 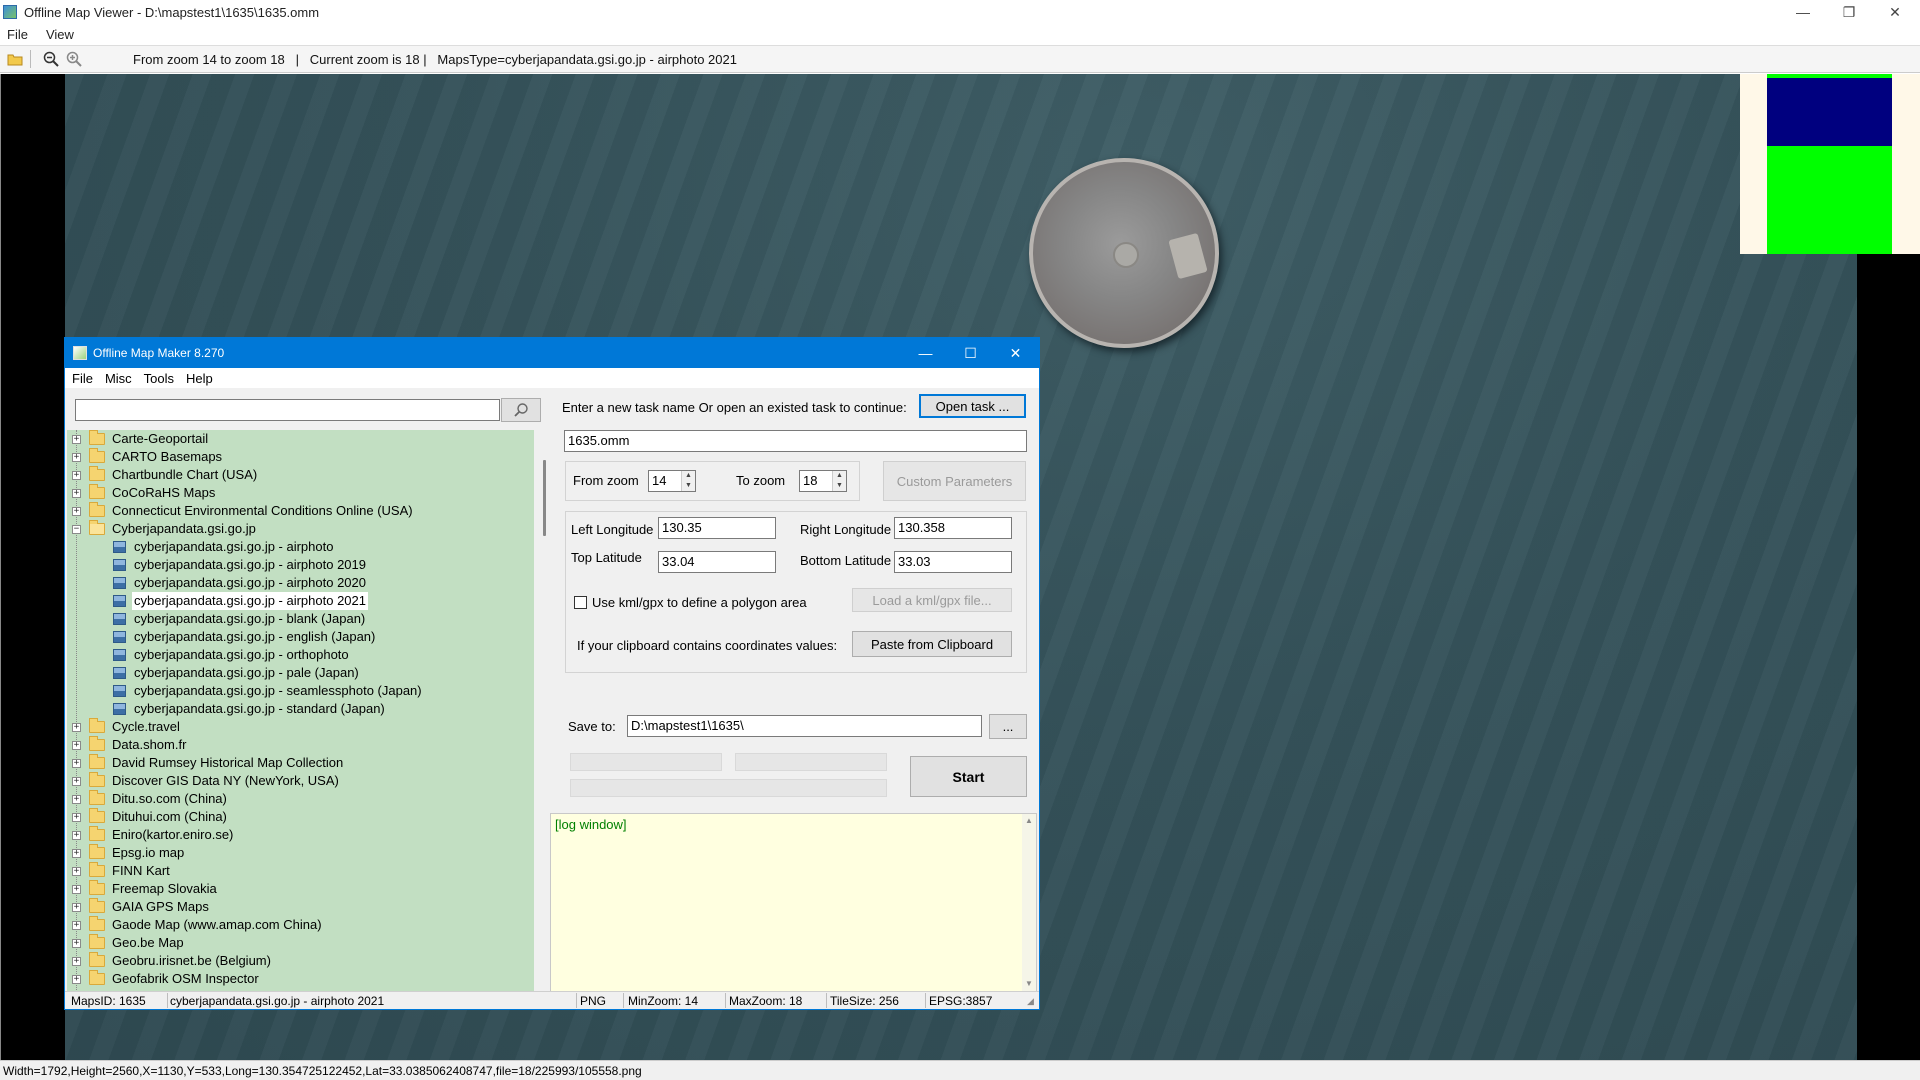 I want to click on paste-clipboard-button: Paste from Clipboard, so click(x=932, y=644).